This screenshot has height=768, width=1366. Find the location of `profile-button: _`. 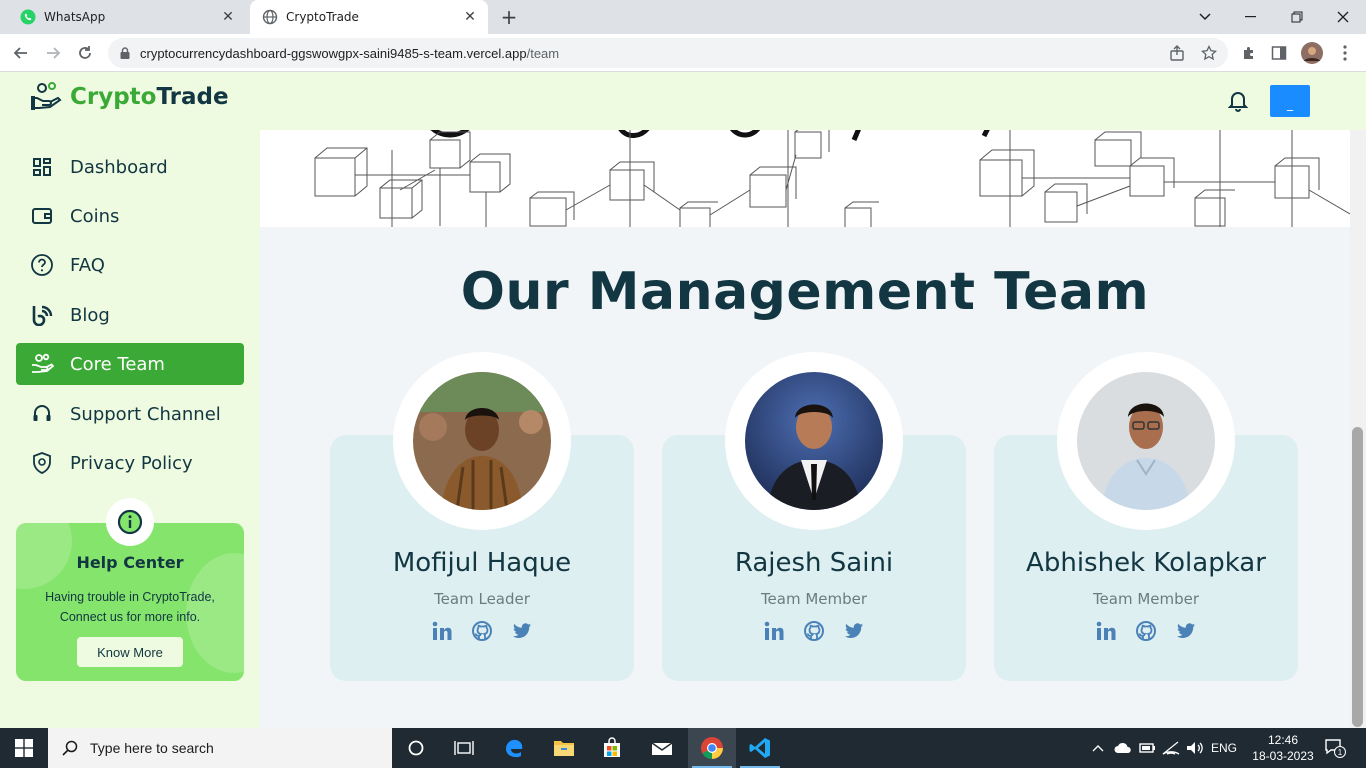

profile-button: _ is located at coordinates (1290, 101).